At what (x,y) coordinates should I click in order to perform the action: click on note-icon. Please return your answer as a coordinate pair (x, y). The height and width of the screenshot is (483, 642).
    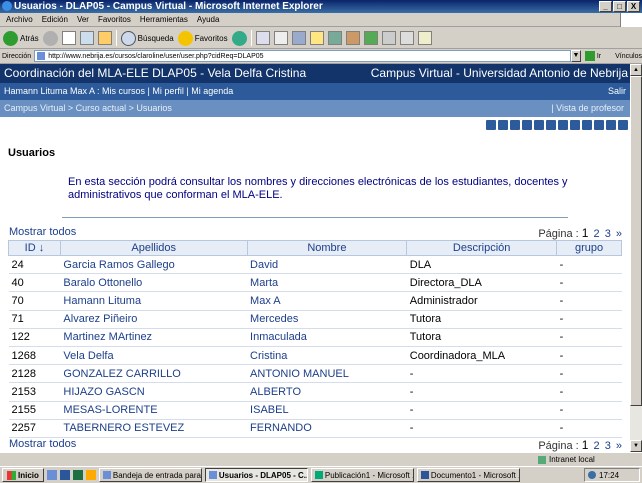
    Looking at the image, I should click on (316, 38).